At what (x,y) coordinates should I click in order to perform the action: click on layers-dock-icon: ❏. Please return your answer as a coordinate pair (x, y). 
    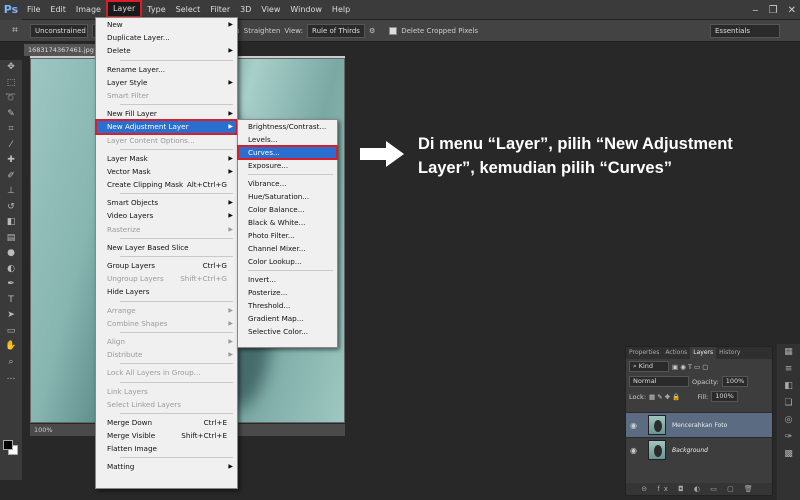
    Looking at the image, I should click on (788, 403).